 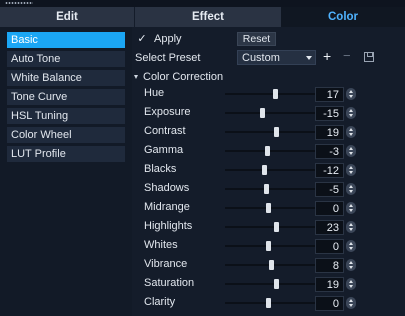 I want to click on remove-preset-minus-icon: −, so click(x=347, y=55).